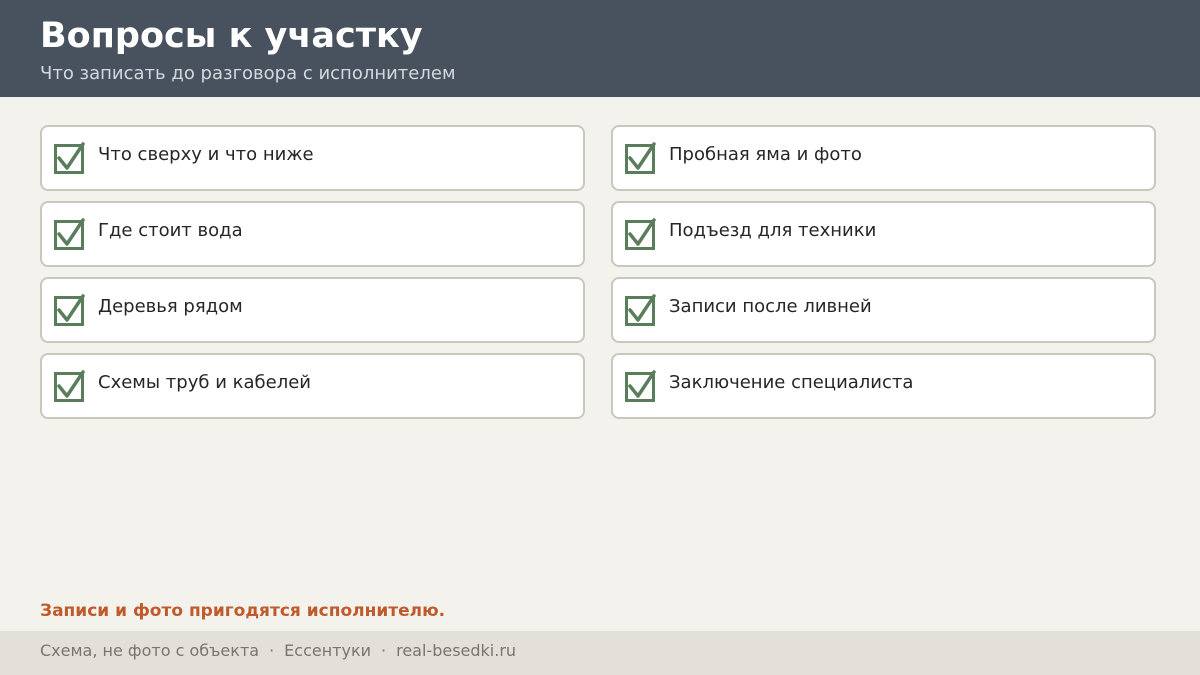 The image size is (1200, 675). What do you see at coordinates (312, 234) in the screenshot?
I see `checklist-item: Где стоит вода` at bounding box center [312, 234].